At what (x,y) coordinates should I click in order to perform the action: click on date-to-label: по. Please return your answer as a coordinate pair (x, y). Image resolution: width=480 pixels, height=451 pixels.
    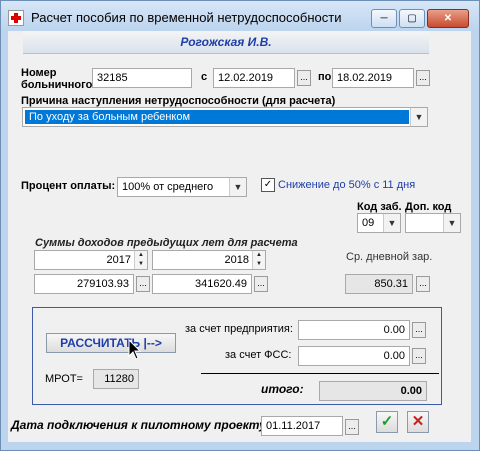
    Looking at the image, I should click on (325, 77).